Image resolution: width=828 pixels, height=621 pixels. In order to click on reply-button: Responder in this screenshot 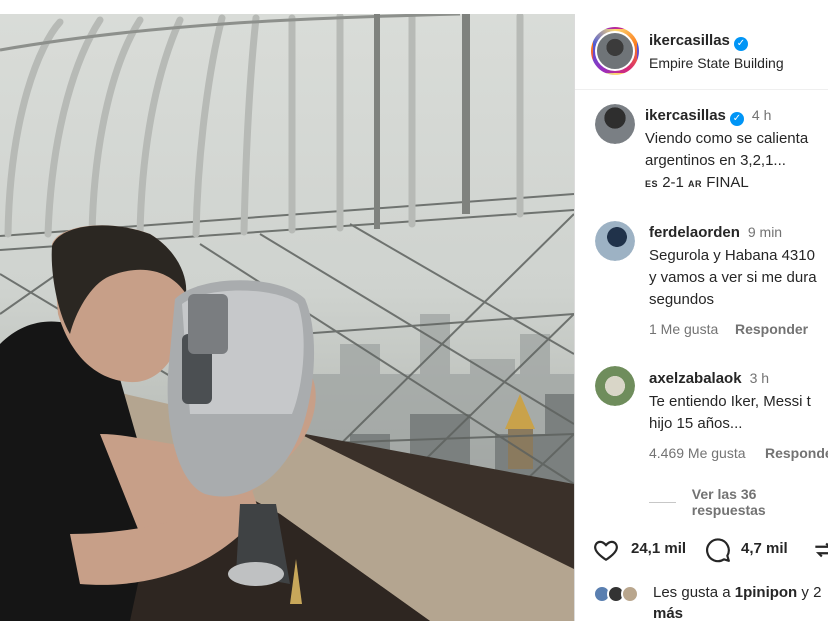, I will do `click(771, 329)`.